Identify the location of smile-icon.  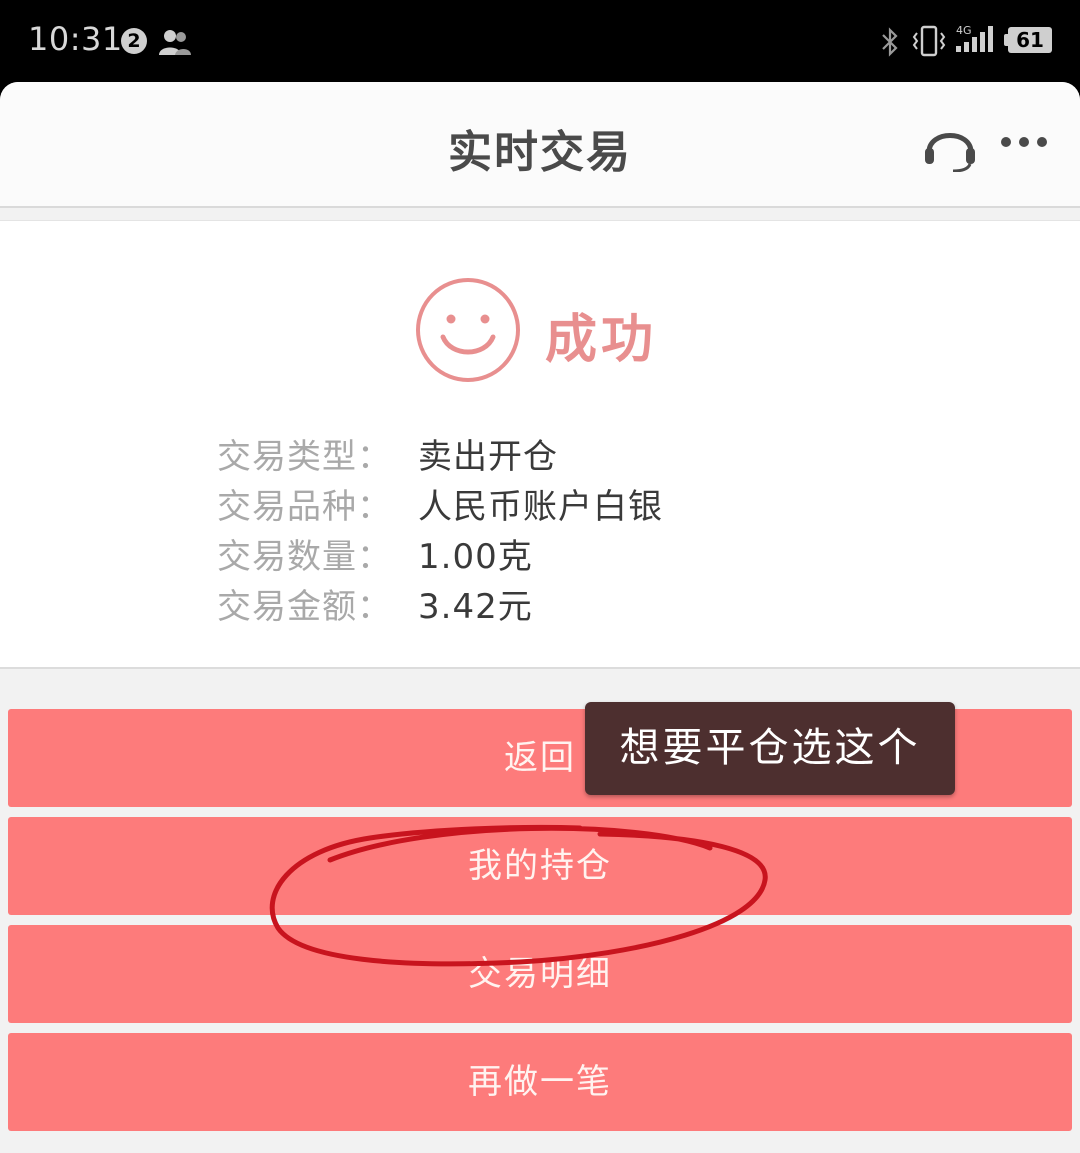
(468, 330).